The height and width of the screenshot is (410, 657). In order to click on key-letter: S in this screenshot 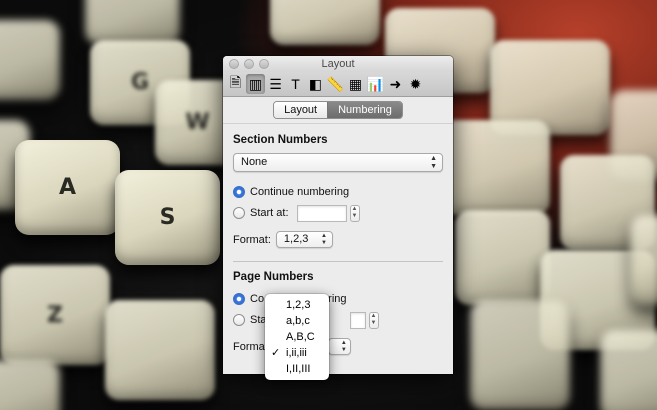, I will do `click(167, 217)`.